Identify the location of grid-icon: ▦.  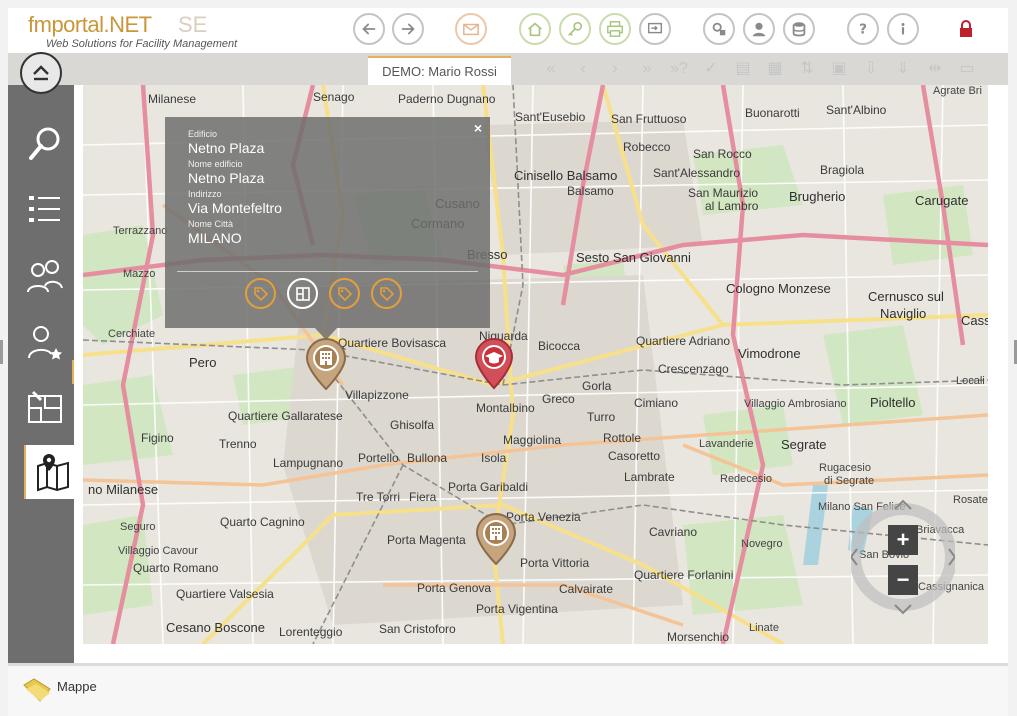
(775, 69).